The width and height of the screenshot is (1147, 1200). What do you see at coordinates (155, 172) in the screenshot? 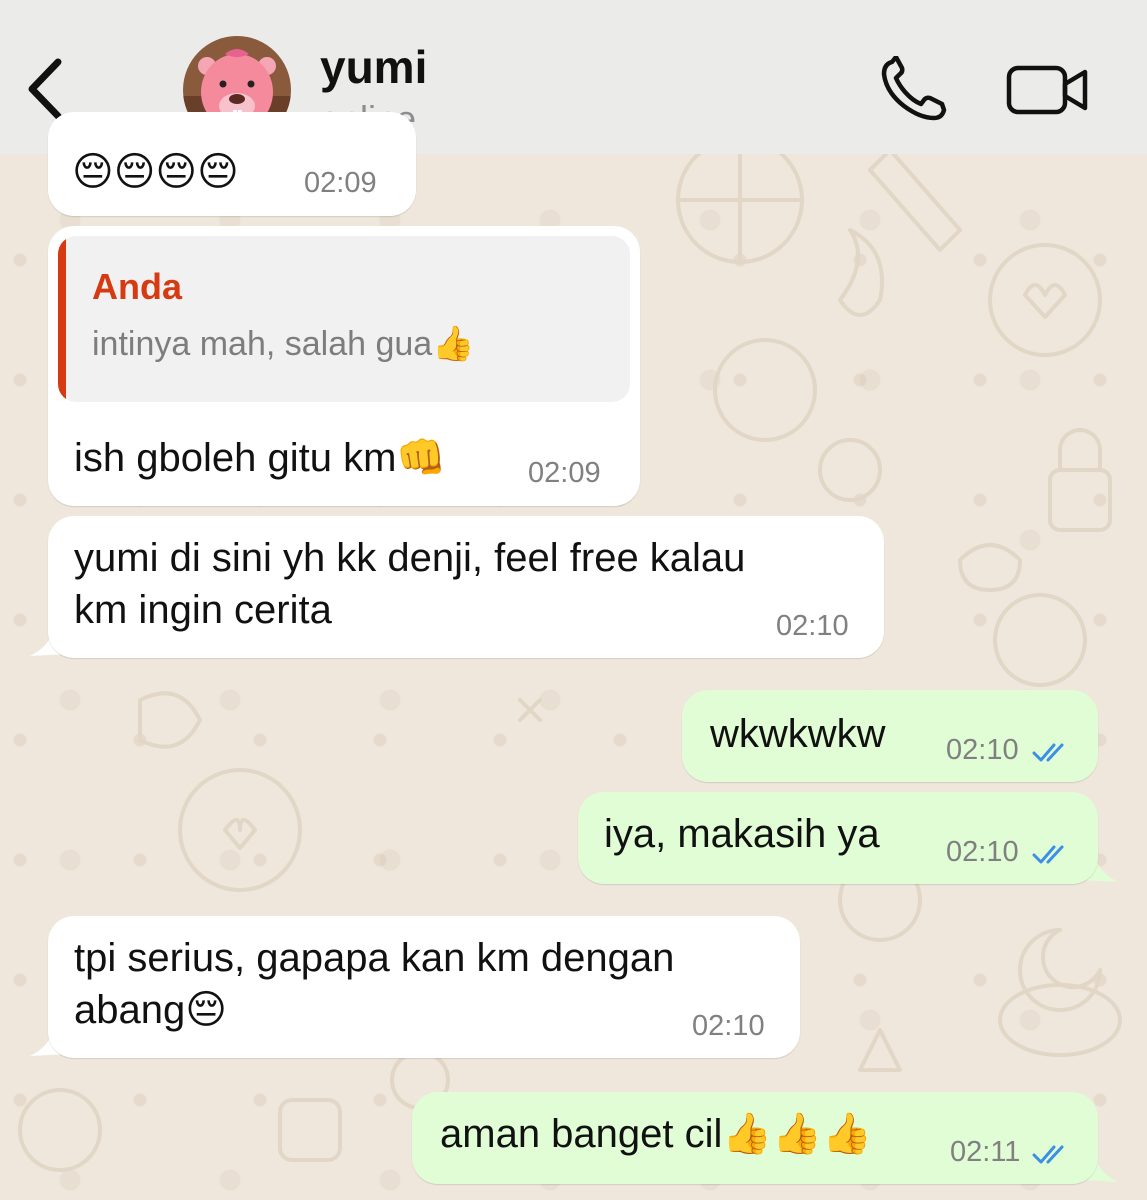
I see `message-text: 😔😔😔😔` at bounding box center [155, 172].